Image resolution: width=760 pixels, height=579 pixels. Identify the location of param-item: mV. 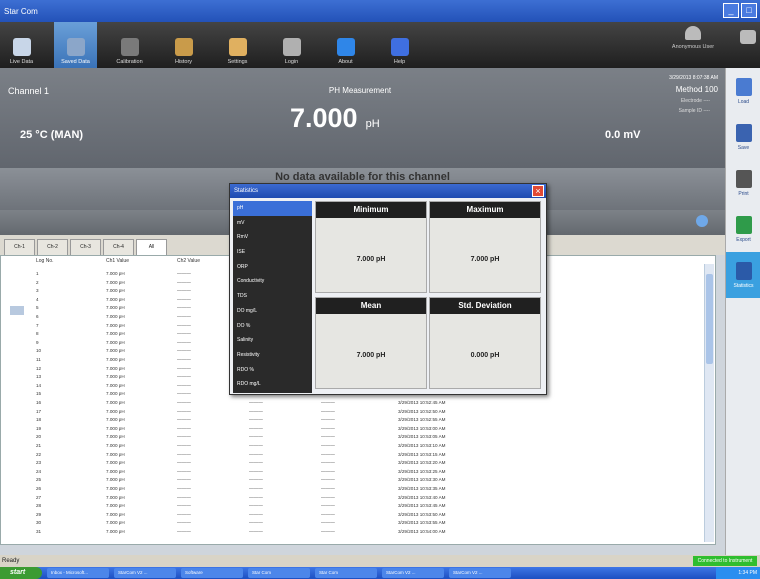
(272, 223).